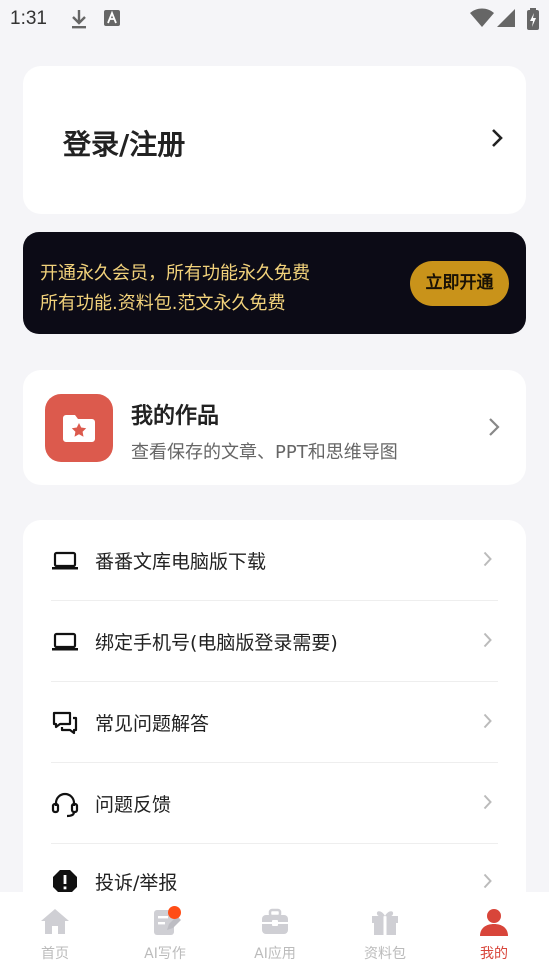 Image resolution: width=549 pixels, height=977 pixels. Describe the element at coordinates (165, 934) in the screenshot. I see `tab-ai-writing: AI写作` at that location.